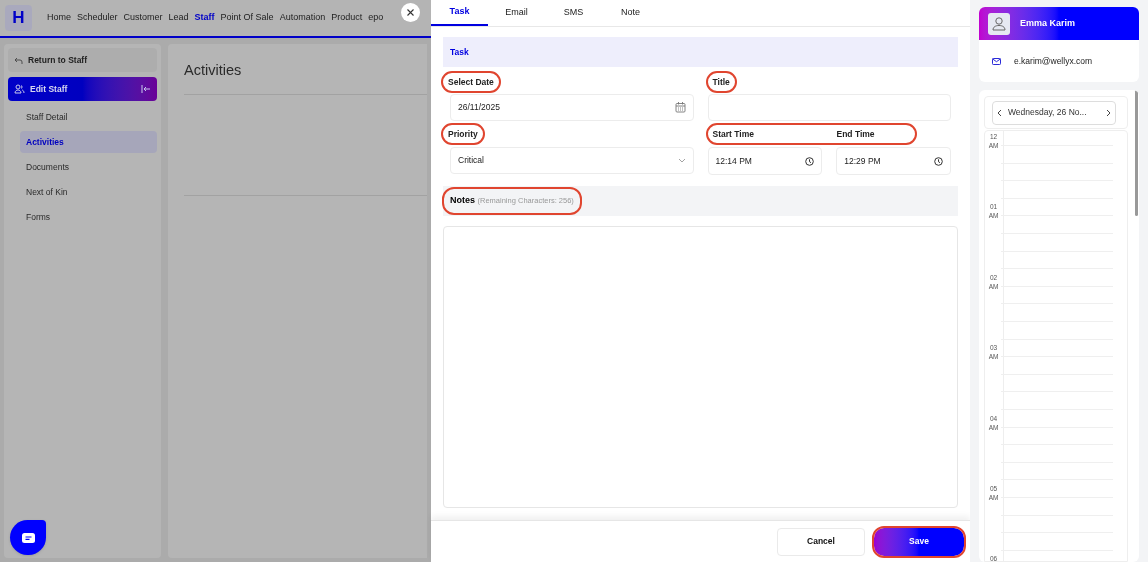 This screenshot has height=562, width=1148. Describe the element at coordinates (28, 537) in the screenshot. I see `chat-icon` at that location.